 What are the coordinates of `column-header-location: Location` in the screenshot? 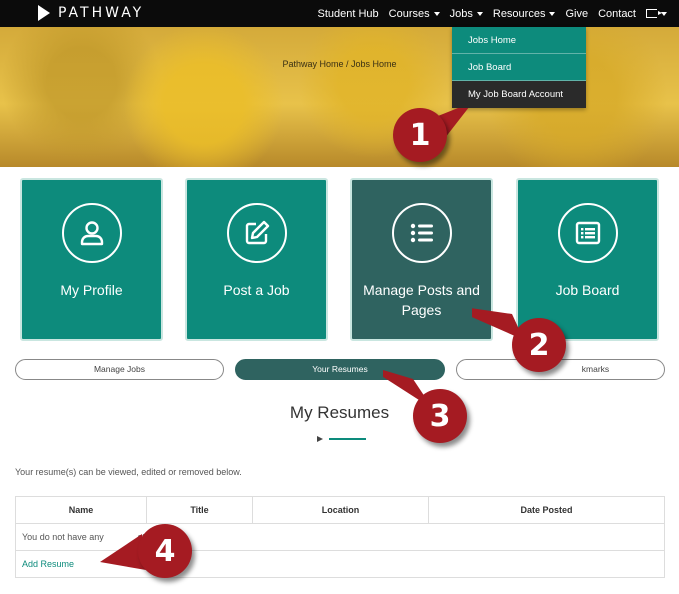 It's located at (340, 510).